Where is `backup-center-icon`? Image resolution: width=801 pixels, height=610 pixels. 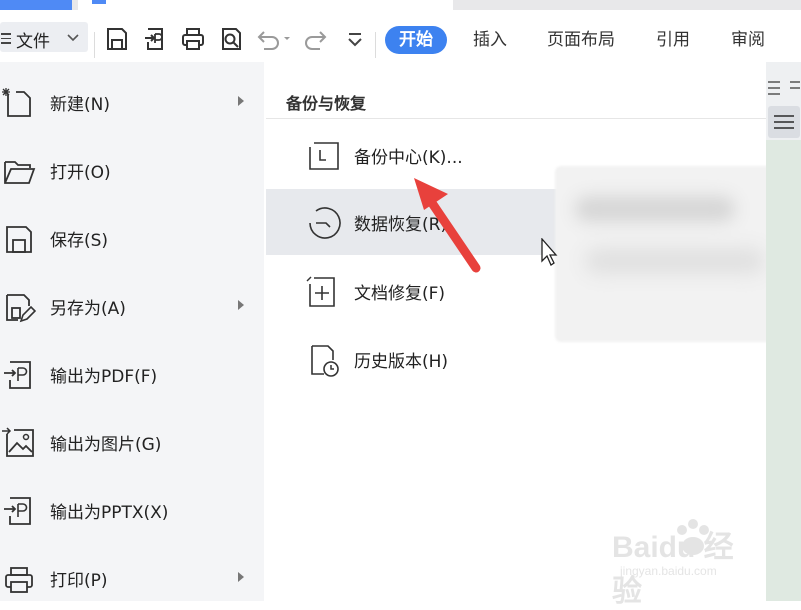
backup-center-icon is located at coordinates (324, 156).